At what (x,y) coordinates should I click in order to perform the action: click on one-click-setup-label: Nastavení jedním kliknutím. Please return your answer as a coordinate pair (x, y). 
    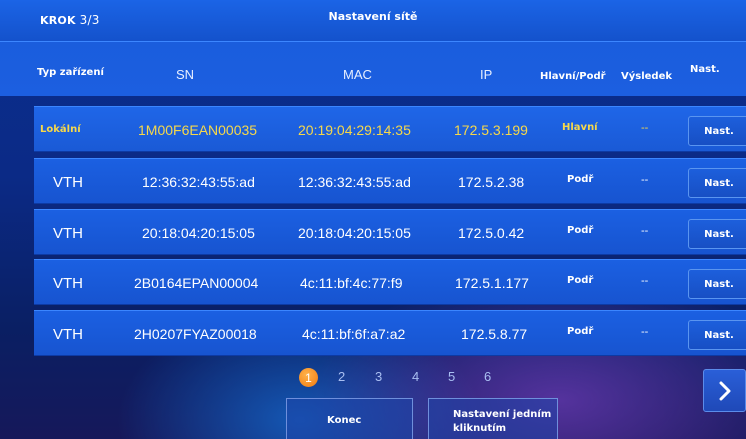
    Looking at the image, I should click on (502, 421).